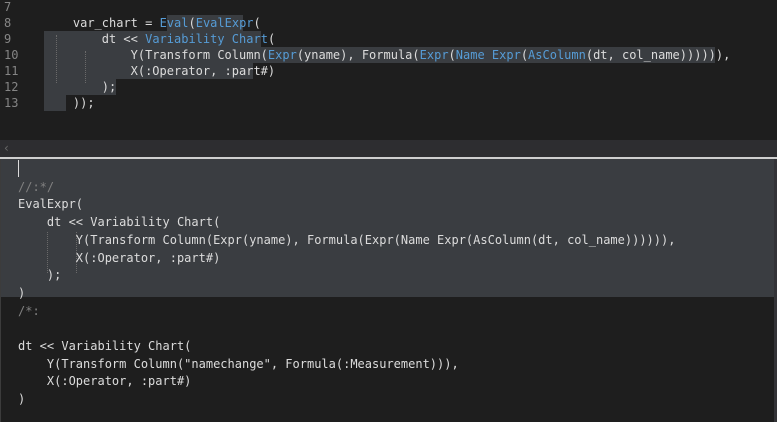  I want to click on code-line: /*:, so click(29, 311).